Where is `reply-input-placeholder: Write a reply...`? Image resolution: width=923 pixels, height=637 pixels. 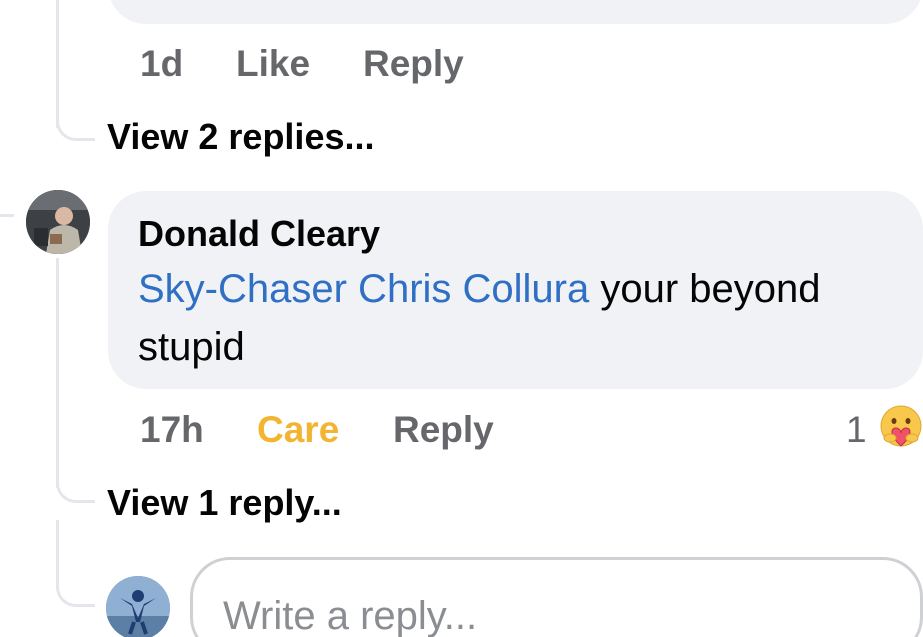 reply-input-placeholder: Write a reply... is located at coordinates (350, 615).